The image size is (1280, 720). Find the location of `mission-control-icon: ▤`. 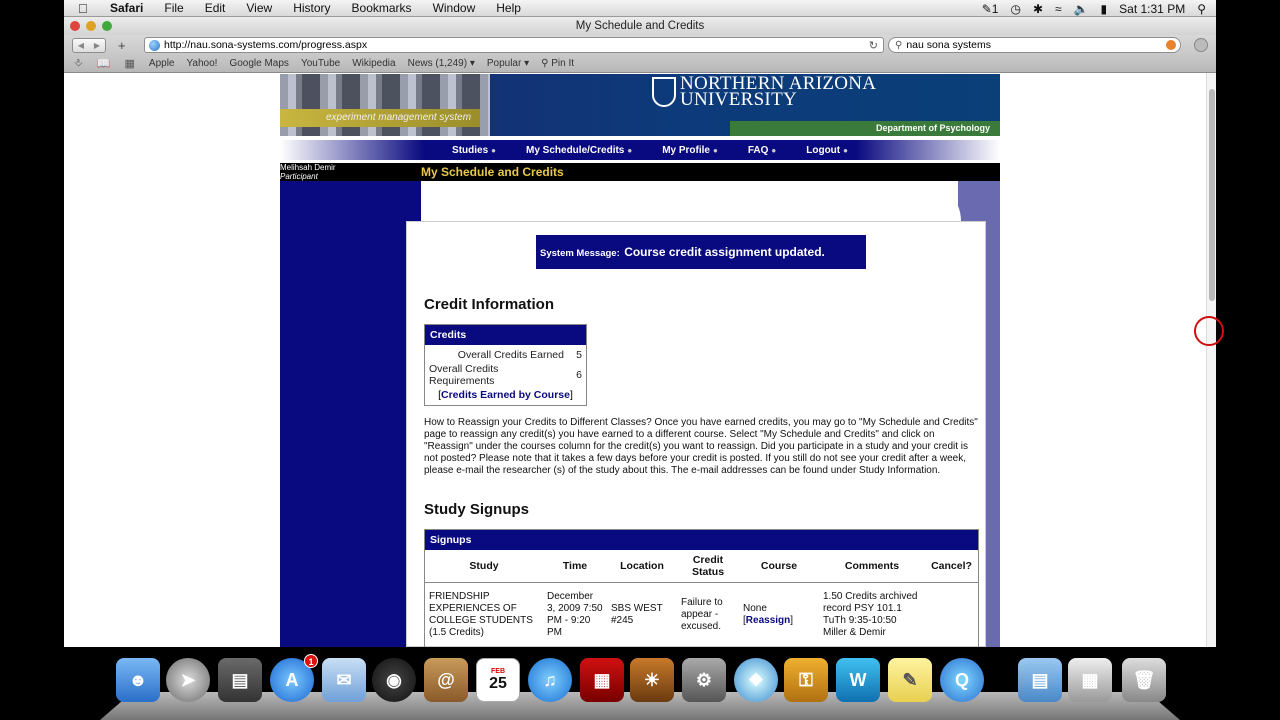

mission-control-icon: ▤ is located at coordinates (240, 680).